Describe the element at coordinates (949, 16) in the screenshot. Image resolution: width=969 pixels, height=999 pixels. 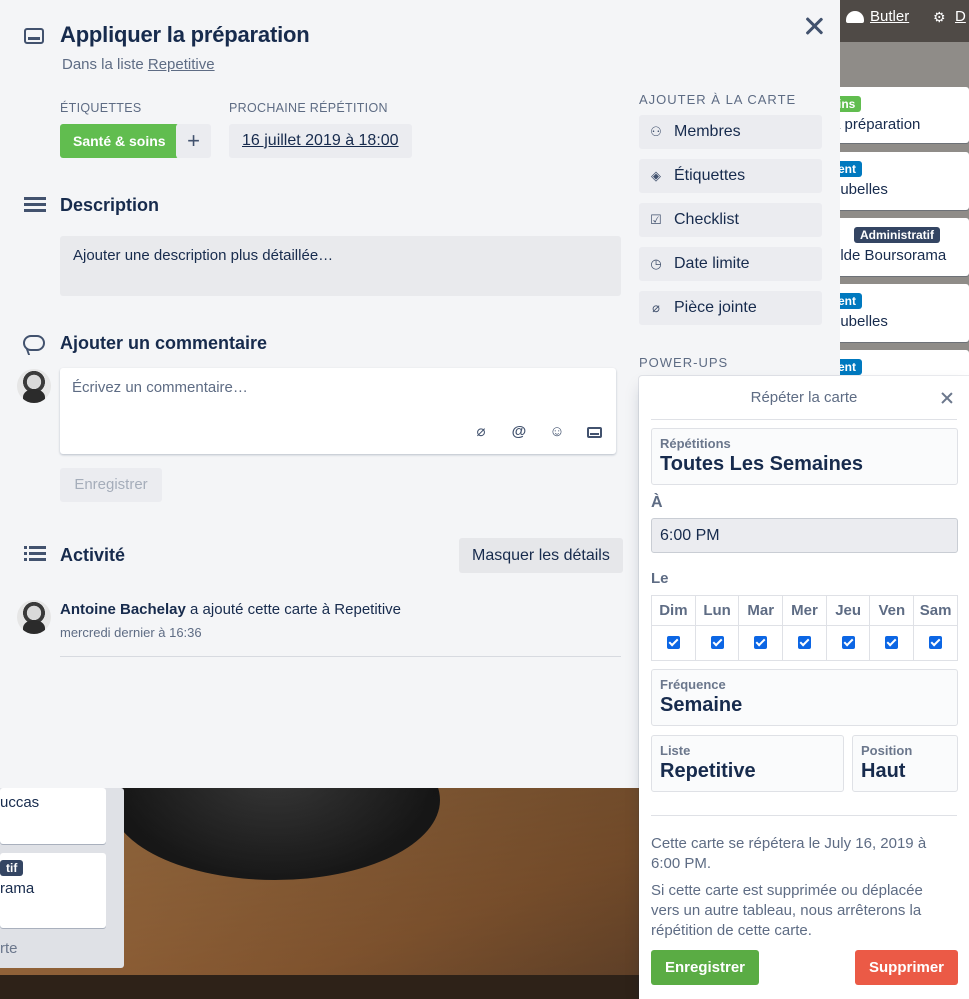
I see `header-menu-link: ⚙ D` at that location.